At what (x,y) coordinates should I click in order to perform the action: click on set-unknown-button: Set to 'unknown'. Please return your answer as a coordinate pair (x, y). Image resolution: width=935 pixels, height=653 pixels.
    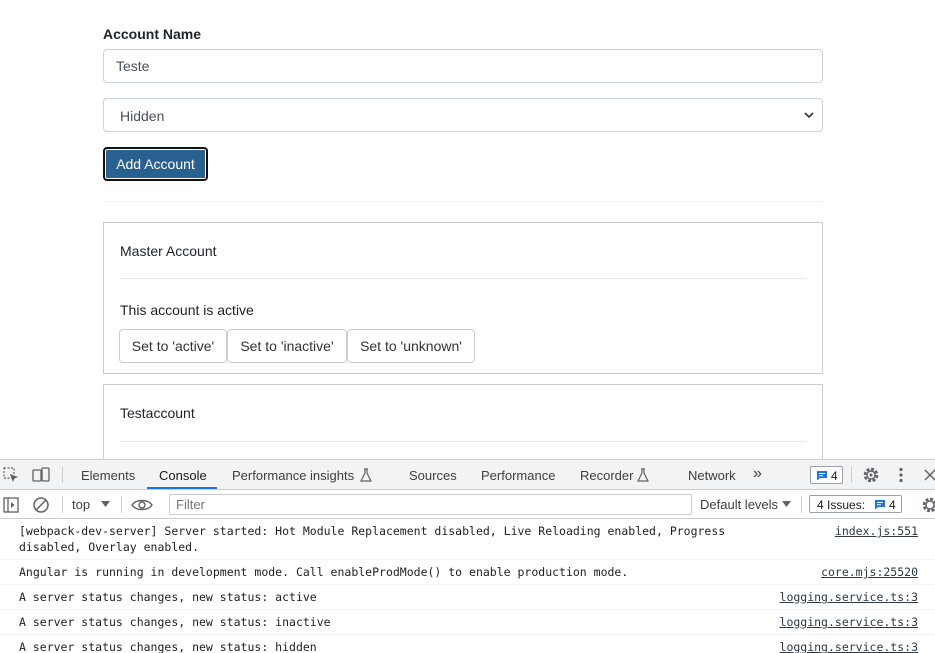
    Looking at the image, I should click on (411, 346).